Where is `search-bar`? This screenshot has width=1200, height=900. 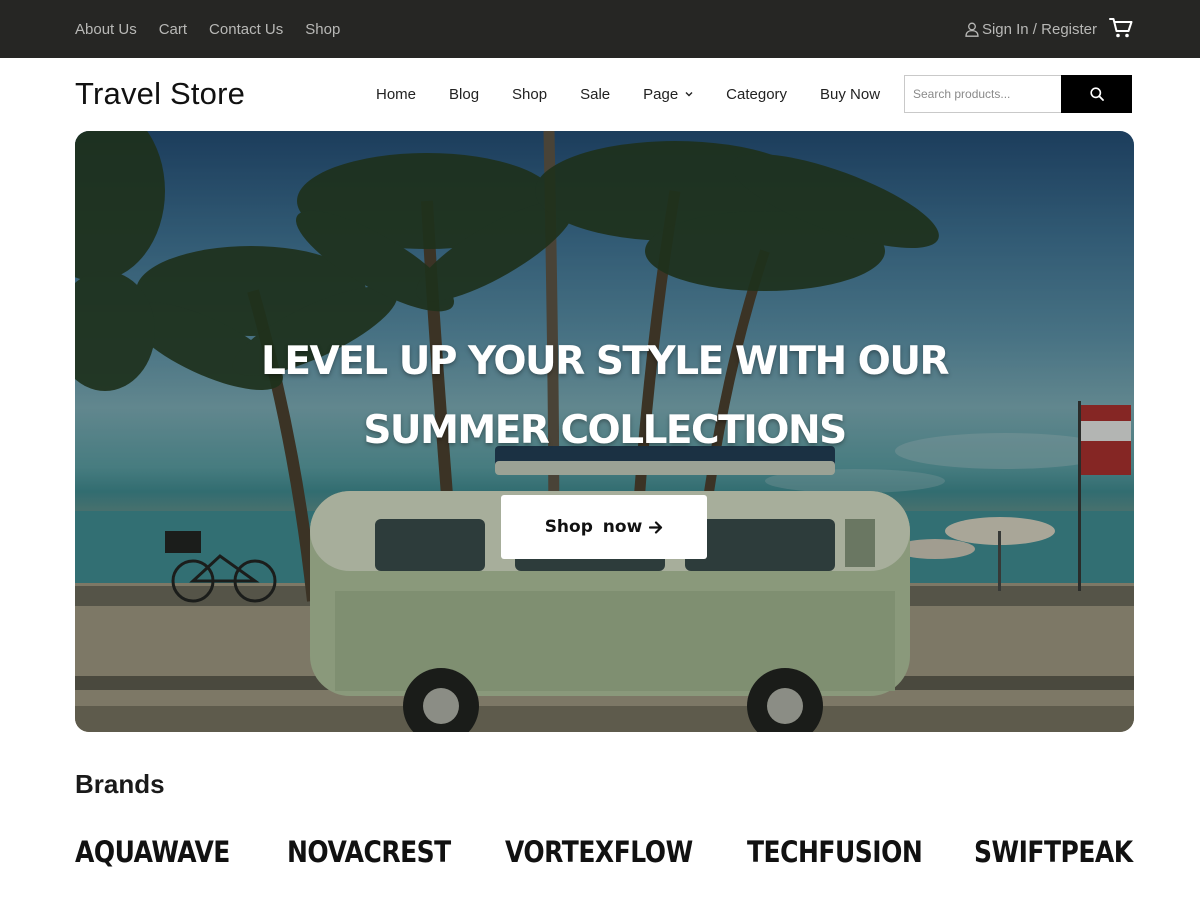 search-bar is located at coordinates (1018, 94).